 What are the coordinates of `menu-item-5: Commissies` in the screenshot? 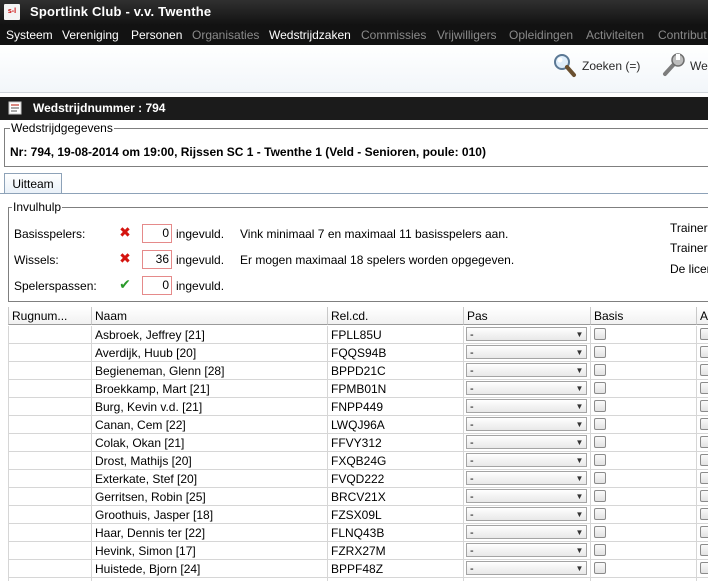 It's located at (393, 35).